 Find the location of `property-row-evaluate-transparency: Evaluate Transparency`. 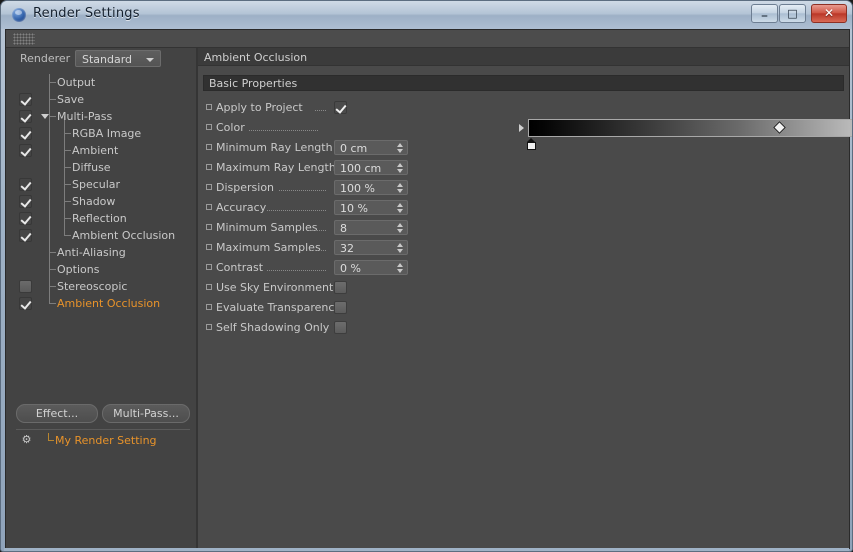

property-row-evaluate-transparency: Evaluate Transparency is located at coordinates (523, 308).